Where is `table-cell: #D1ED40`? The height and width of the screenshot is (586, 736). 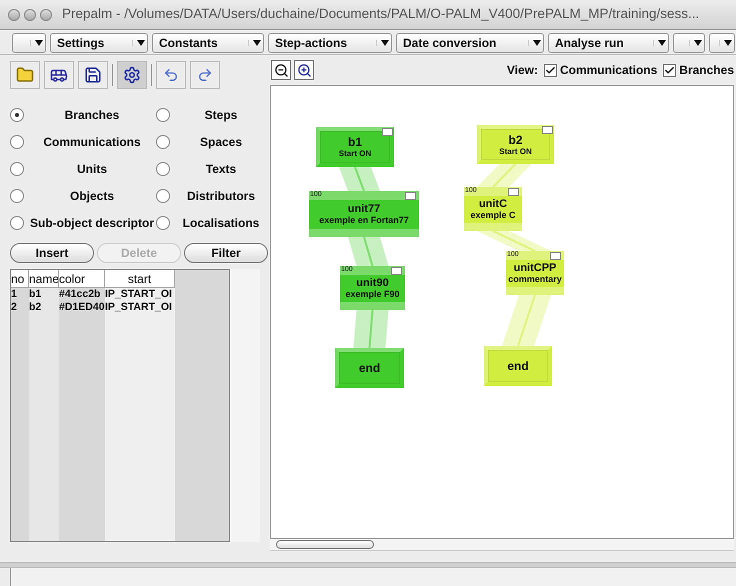
table-cell: #D1ED40 is located at coordinates (82, 307).